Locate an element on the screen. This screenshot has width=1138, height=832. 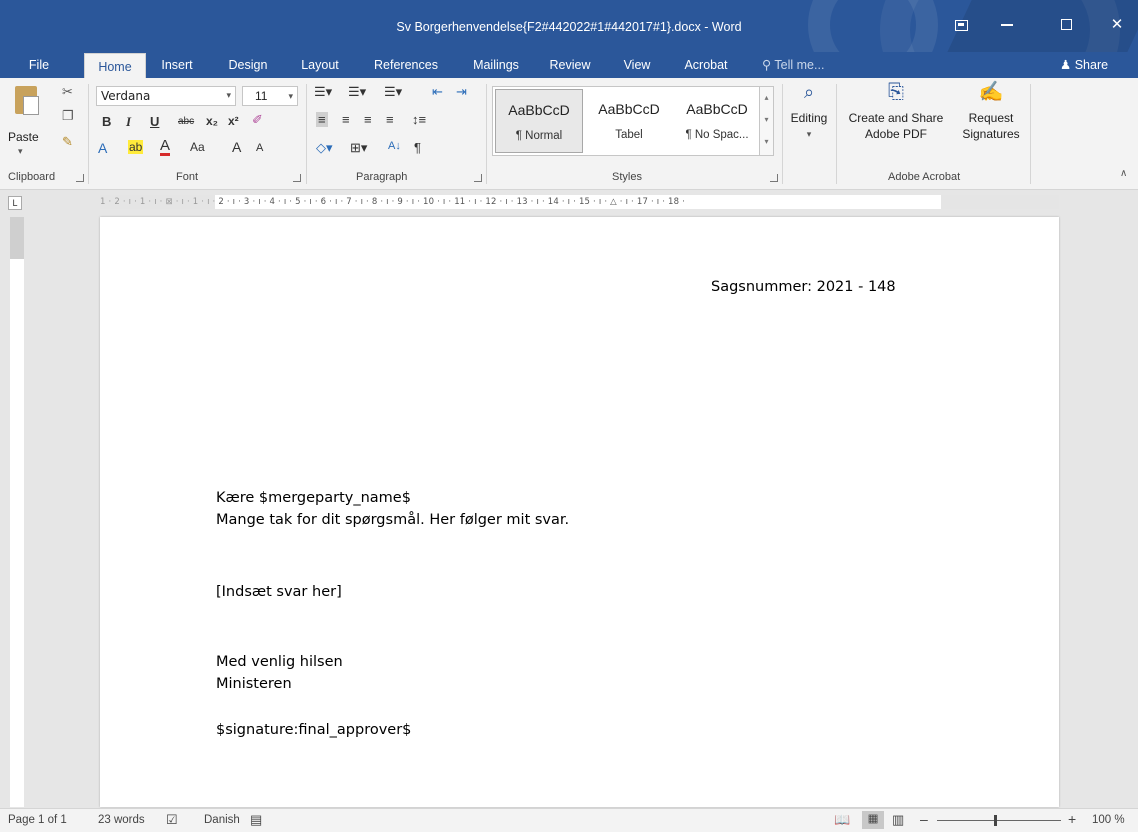
font-color-button: A is located at coordinates (165, 147).